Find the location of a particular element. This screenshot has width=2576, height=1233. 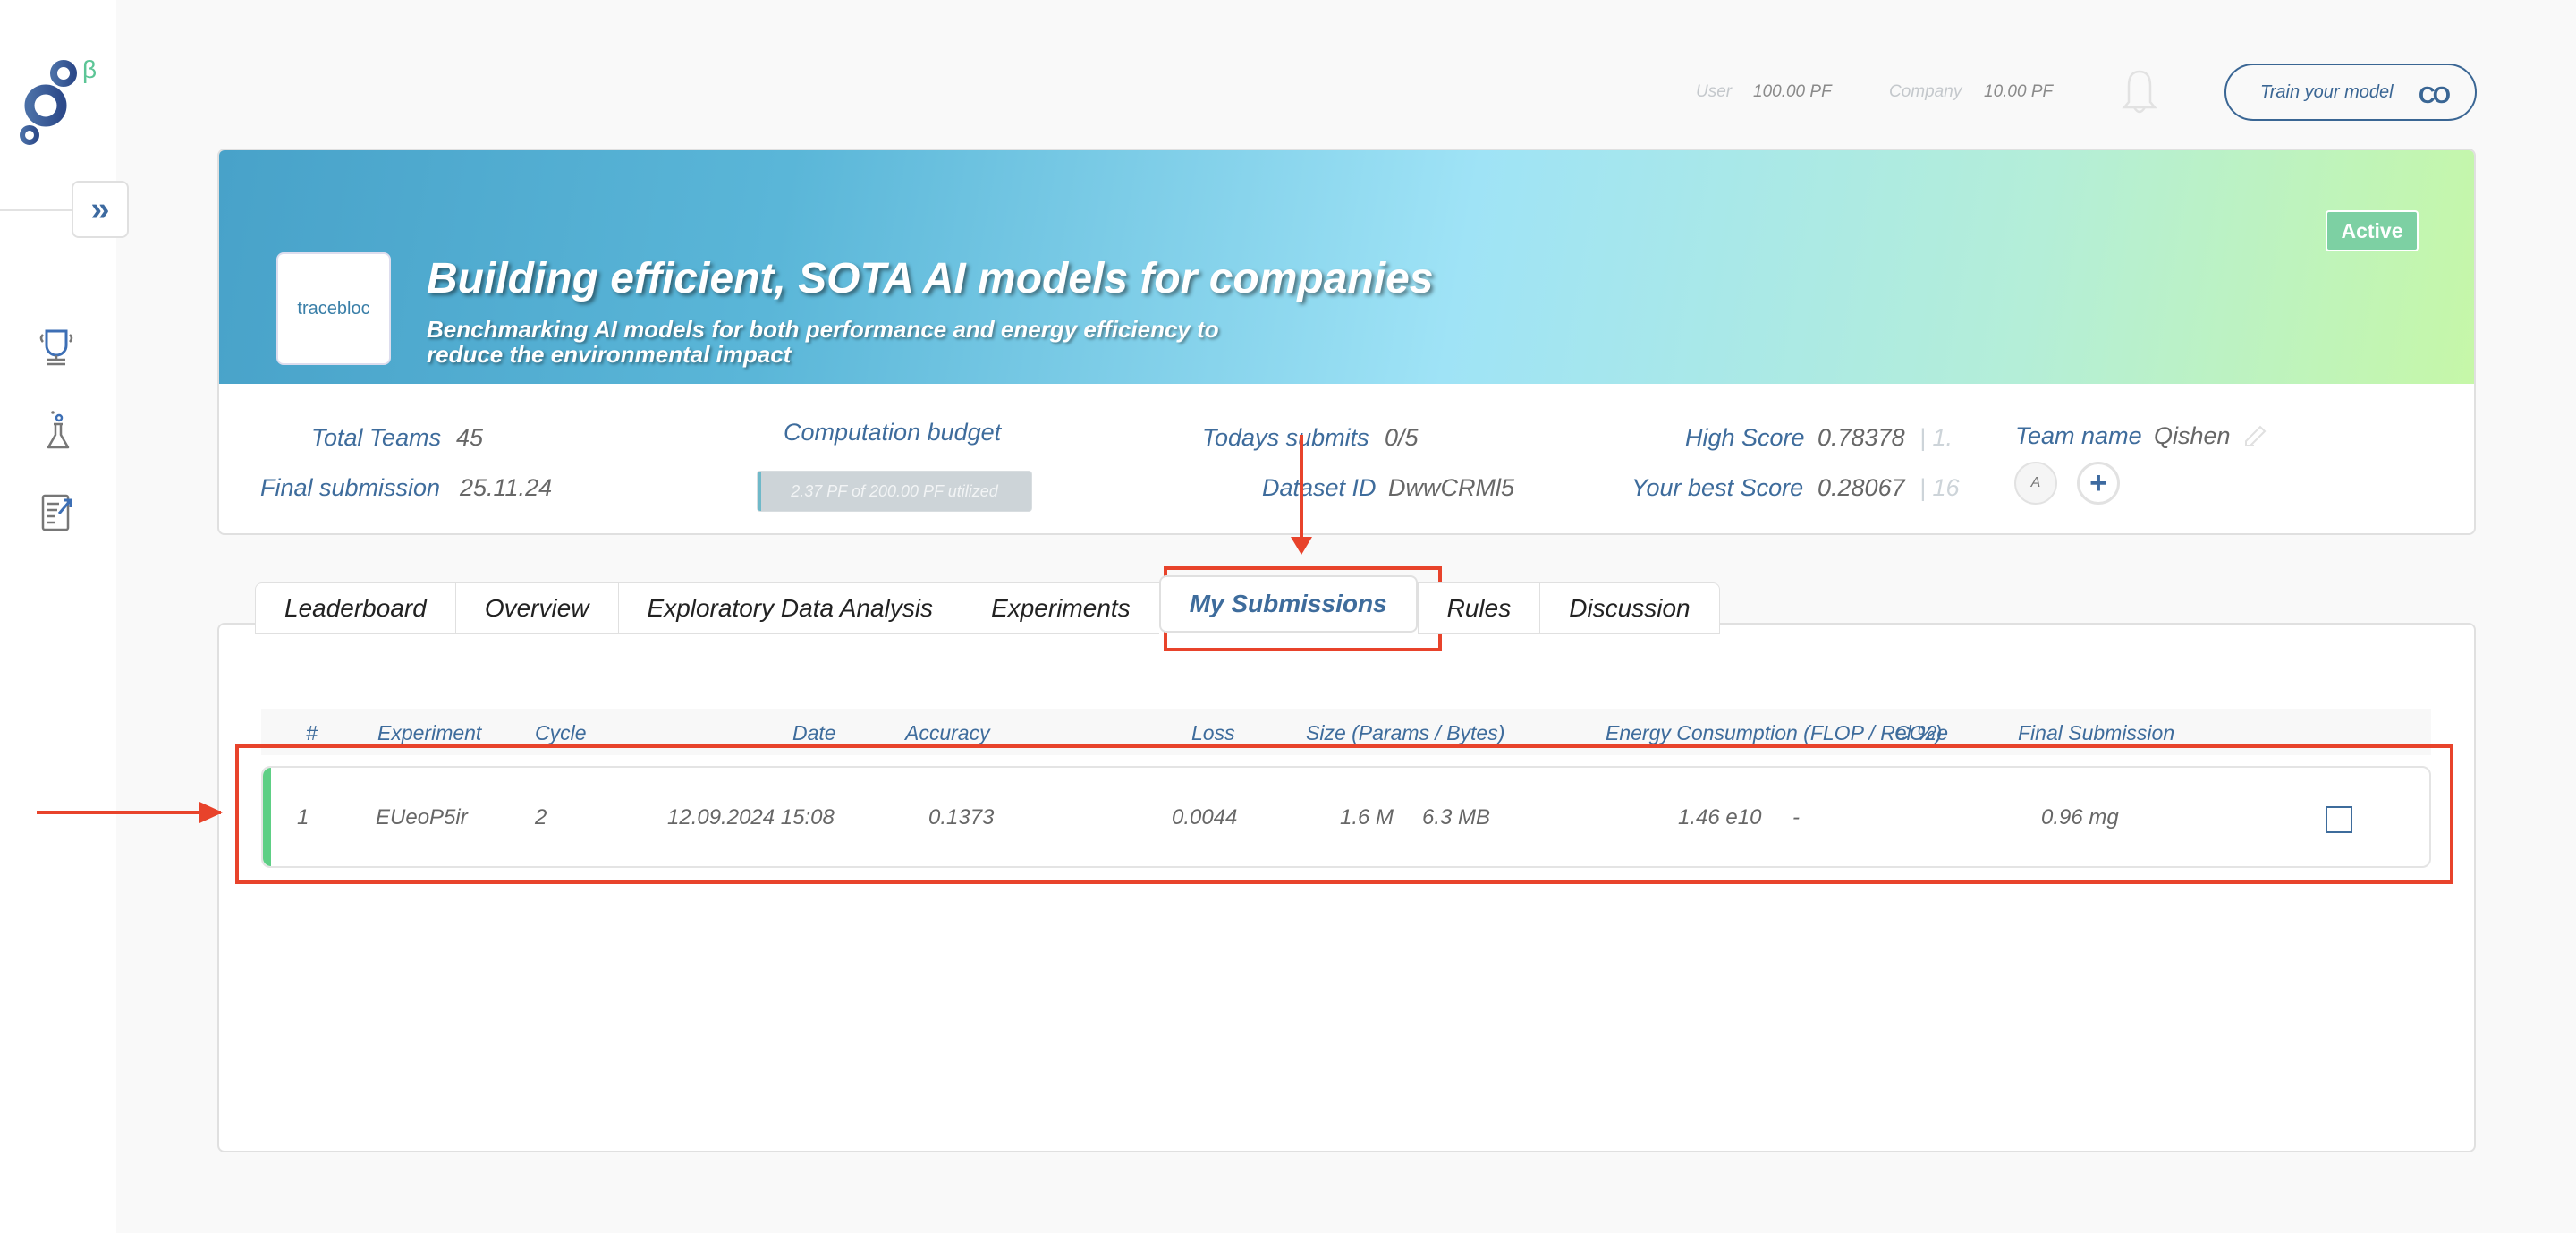

tab-discussion: Discussion is located at coordinates (1629, 608).